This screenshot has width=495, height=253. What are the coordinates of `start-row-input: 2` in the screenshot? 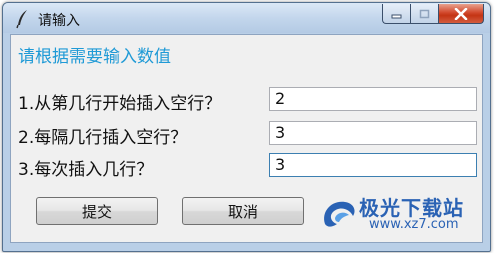 It's located at (373, 99).